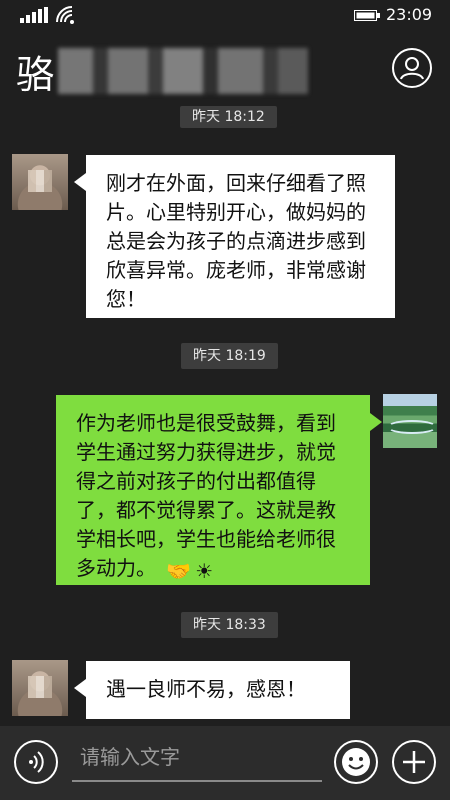 The height and width of the screenshot is (800, 450). I want to click on signal-icon, so click(34, 15).